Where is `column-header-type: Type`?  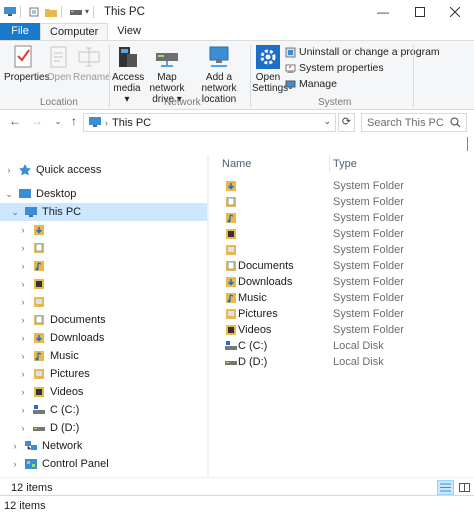 column-header-type: Type is located at coordinates (345, 164).